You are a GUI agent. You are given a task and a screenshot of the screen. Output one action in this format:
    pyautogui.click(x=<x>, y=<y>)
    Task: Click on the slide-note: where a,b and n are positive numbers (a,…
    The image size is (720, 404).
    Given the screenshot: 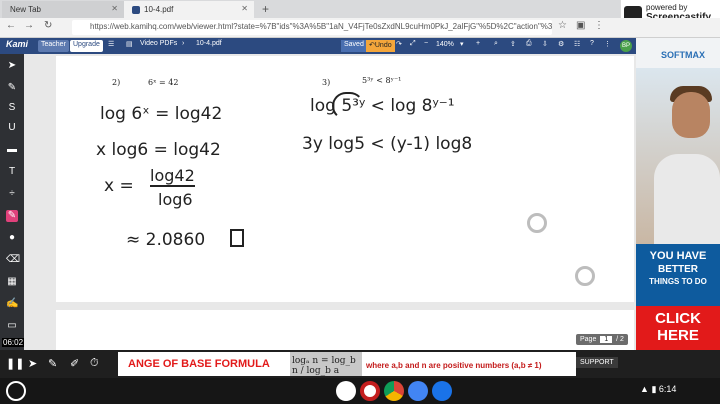 What is the action you would take?
    pyautogui.click(x=454, y=365)
    